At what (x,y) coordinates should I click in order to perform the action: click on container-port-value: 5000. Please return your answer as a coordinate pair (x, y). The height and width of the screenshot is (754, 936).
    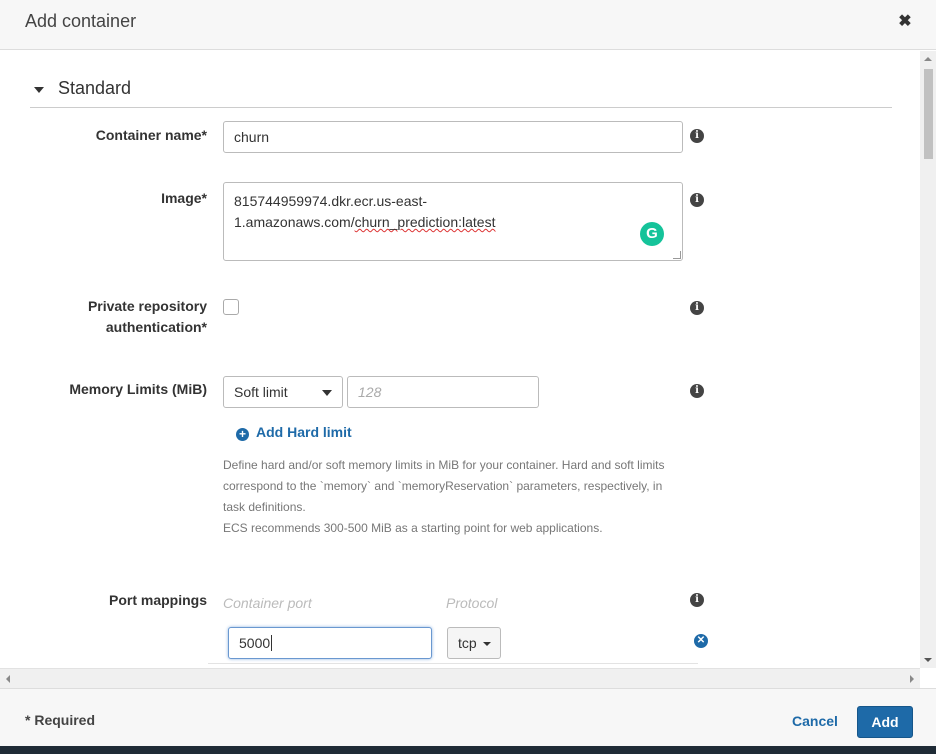
    Looking at the image, I should click on (255, 643).